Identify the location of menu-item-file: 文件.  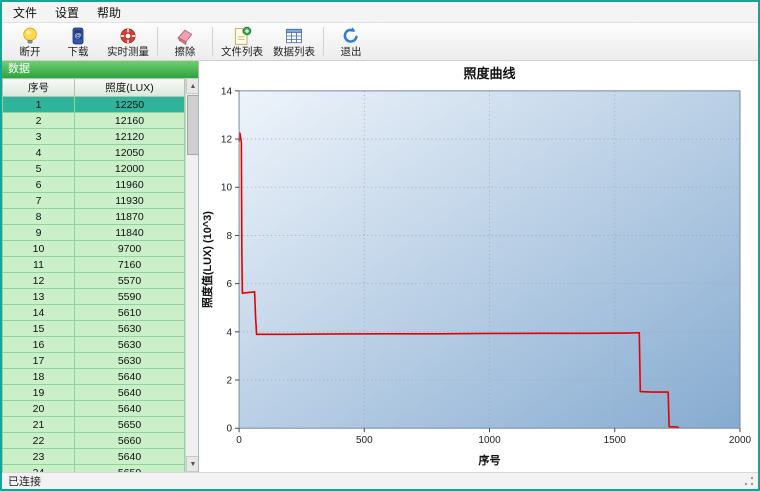
(25, 12).